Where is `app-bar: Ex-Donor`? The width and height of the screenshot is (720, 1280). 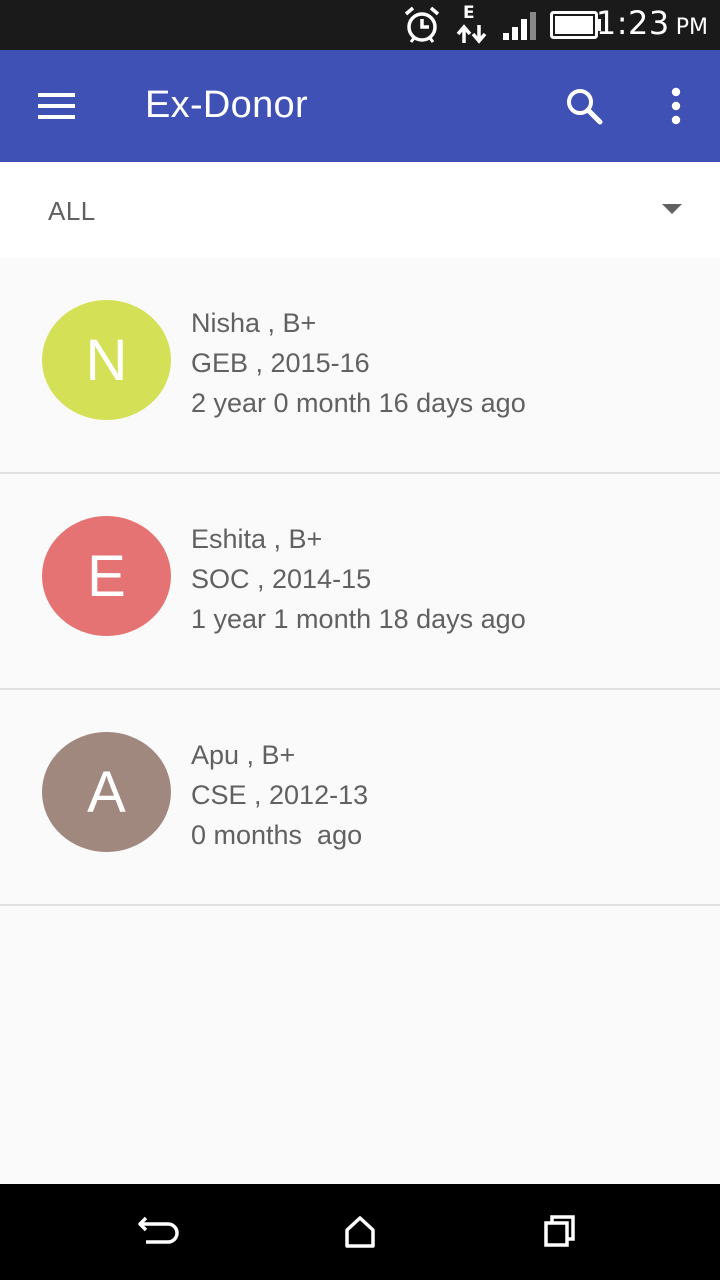
app-bar: Ex-Donor is located at coordinates (360, 106).